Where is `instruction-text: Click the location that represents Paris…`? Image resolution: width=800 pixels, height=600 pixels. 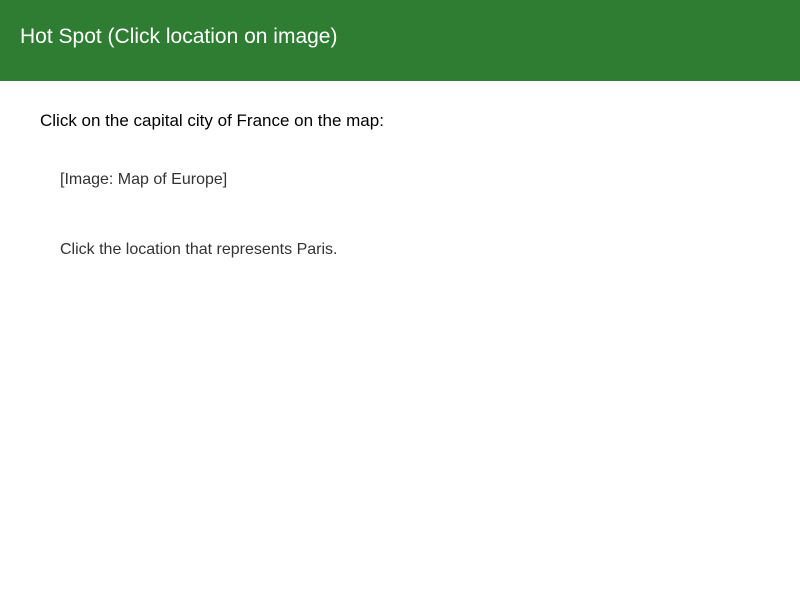
instruction-text: Click the location that represents Paris… is located at coordinates (199, 249).